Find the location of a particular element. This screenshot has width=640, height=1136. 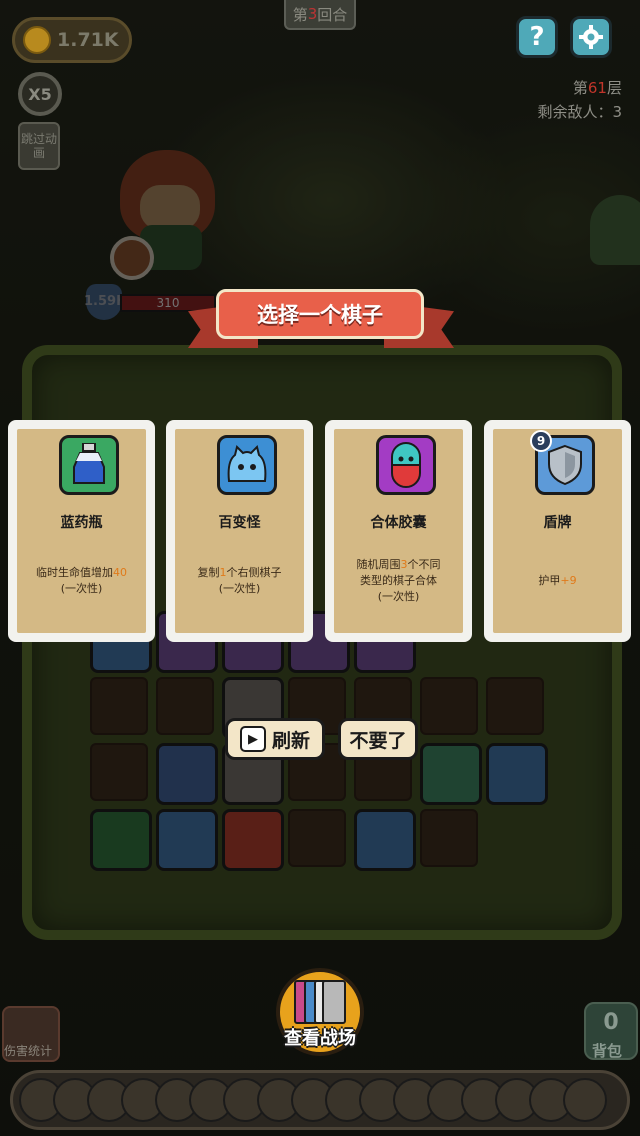

view-battlefield-label: 查看战场 is located at coordinates (320, 1038).